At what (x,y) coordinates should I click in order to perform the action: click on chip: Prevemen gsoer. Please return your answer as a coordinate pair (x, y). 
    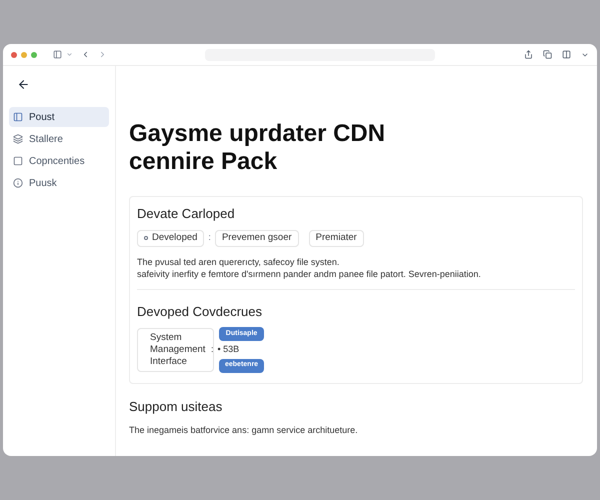
    Looking at the image, I should click on (256, 238).